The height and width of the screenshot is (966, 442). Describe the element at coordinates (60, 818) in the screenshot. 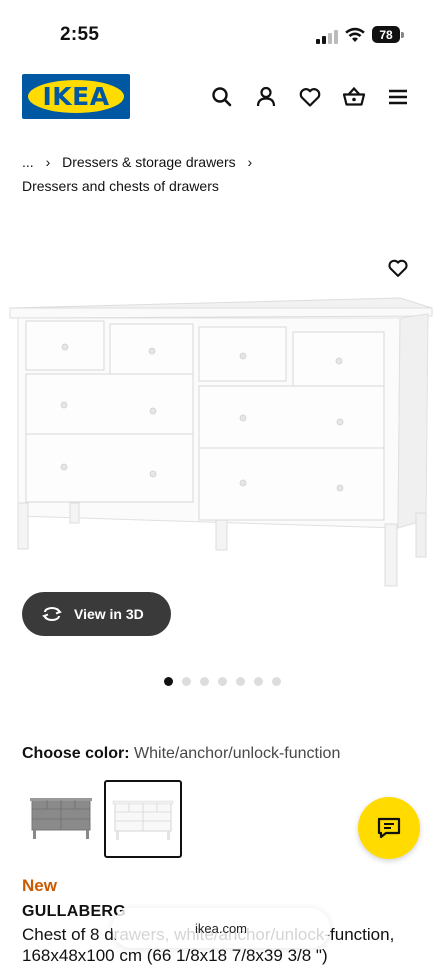

I see `color-option-gray` at that location.